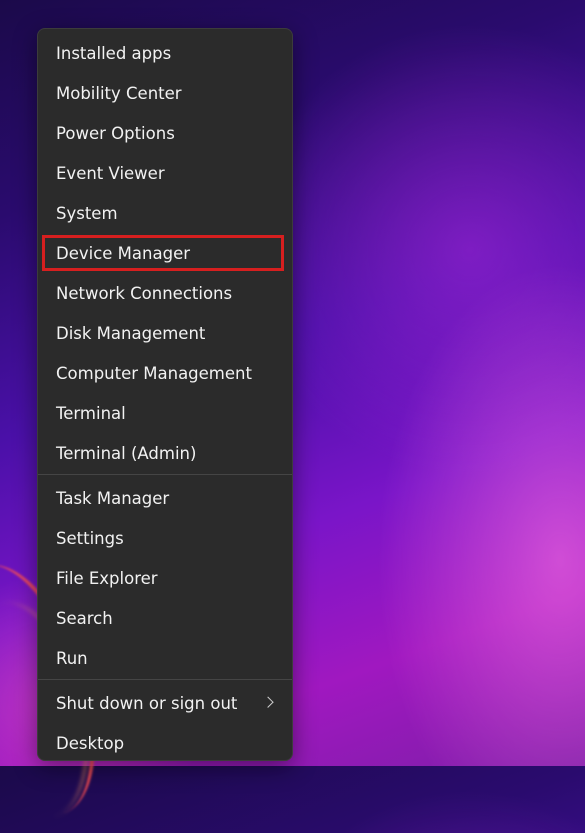 The width and height of the screenshot is (585, 833). I want to click on menu-item-task-manager: Task Manager, so click(165, 498).